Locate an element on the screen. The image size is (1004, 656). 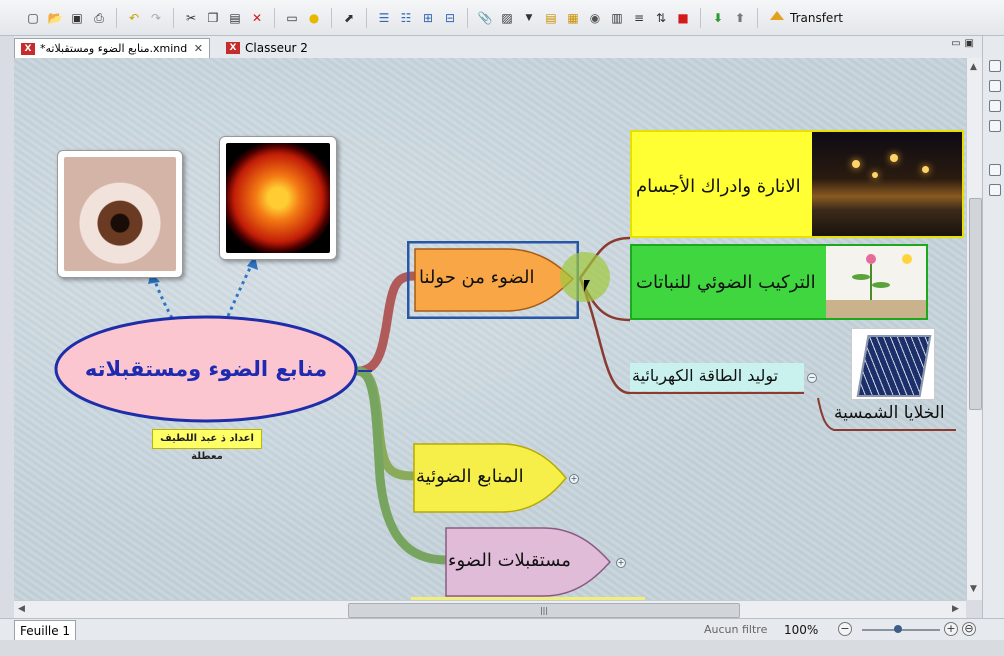
zoom-out-icon: − is located at coordinates (845, 629).